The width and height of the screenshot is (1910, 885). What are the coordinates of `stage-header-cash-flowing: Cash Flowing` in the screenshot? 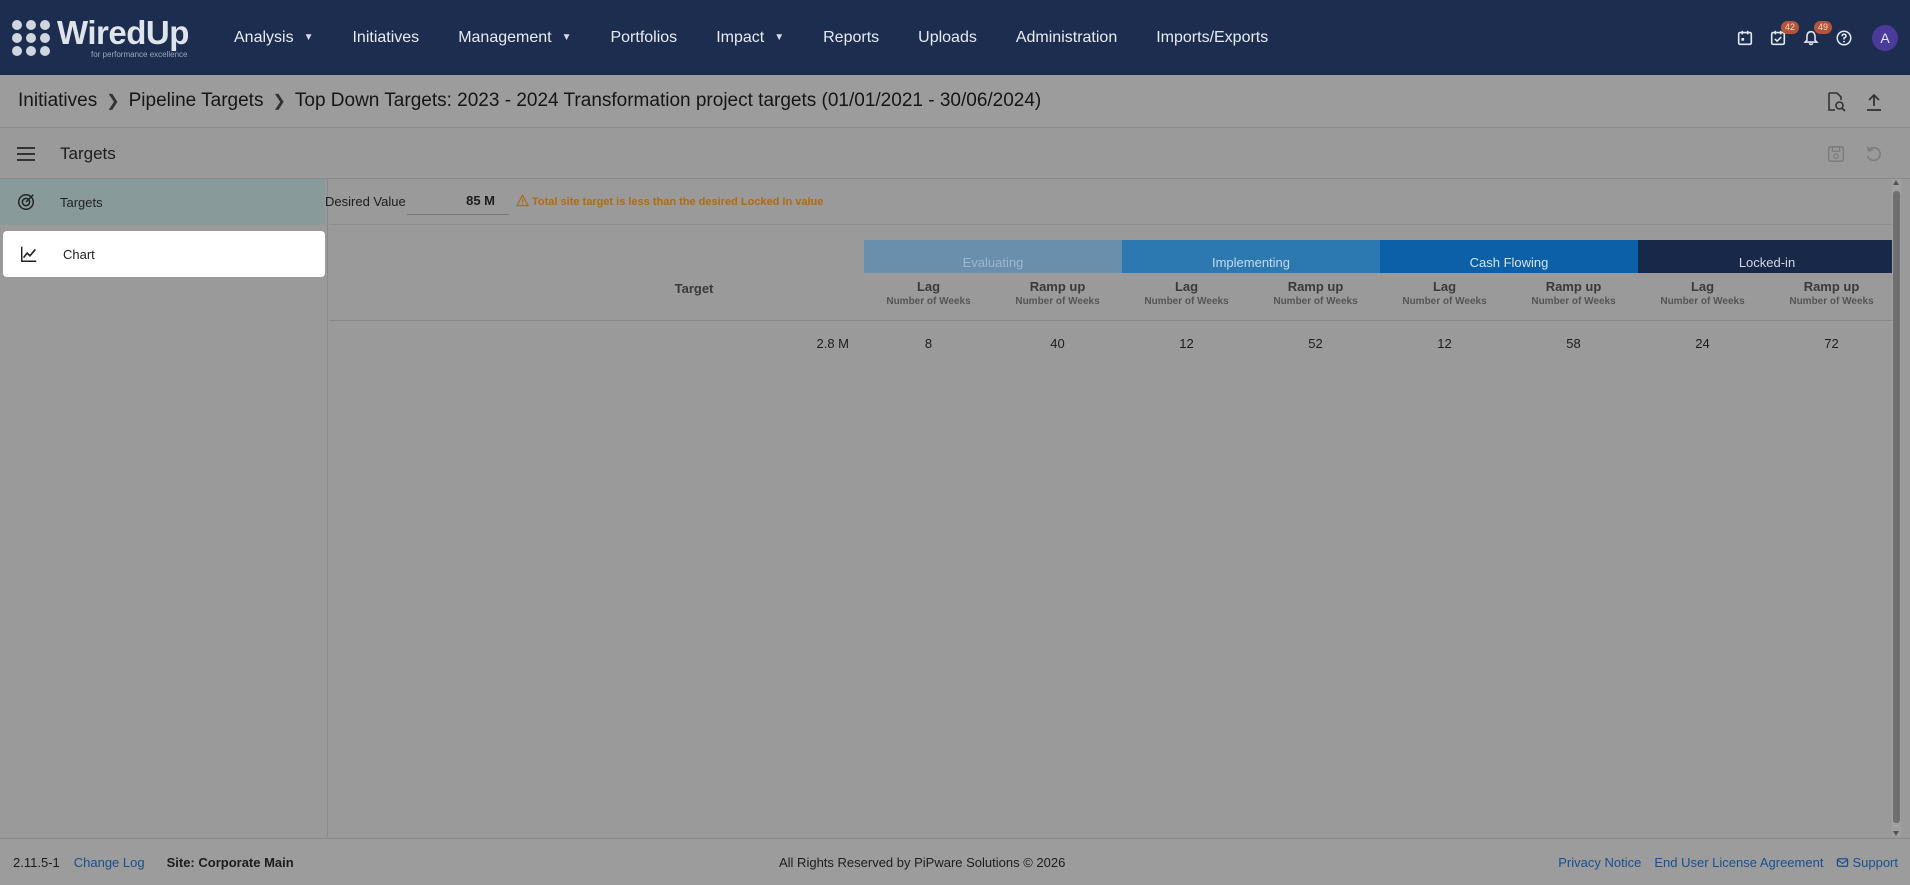 It's located at (1509, 256).